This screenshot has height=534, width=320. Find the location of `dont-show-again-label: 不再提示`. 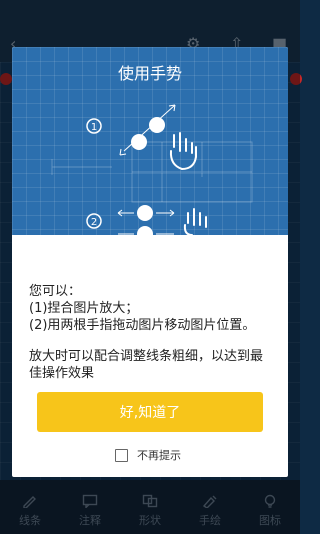

dont-show-again-label: 不再提示 is located at coordinates (159, 455).